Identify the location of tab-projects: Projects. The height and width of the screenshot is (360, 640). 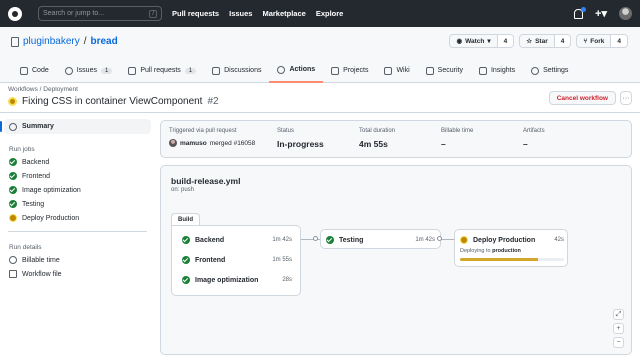
(349, 70).